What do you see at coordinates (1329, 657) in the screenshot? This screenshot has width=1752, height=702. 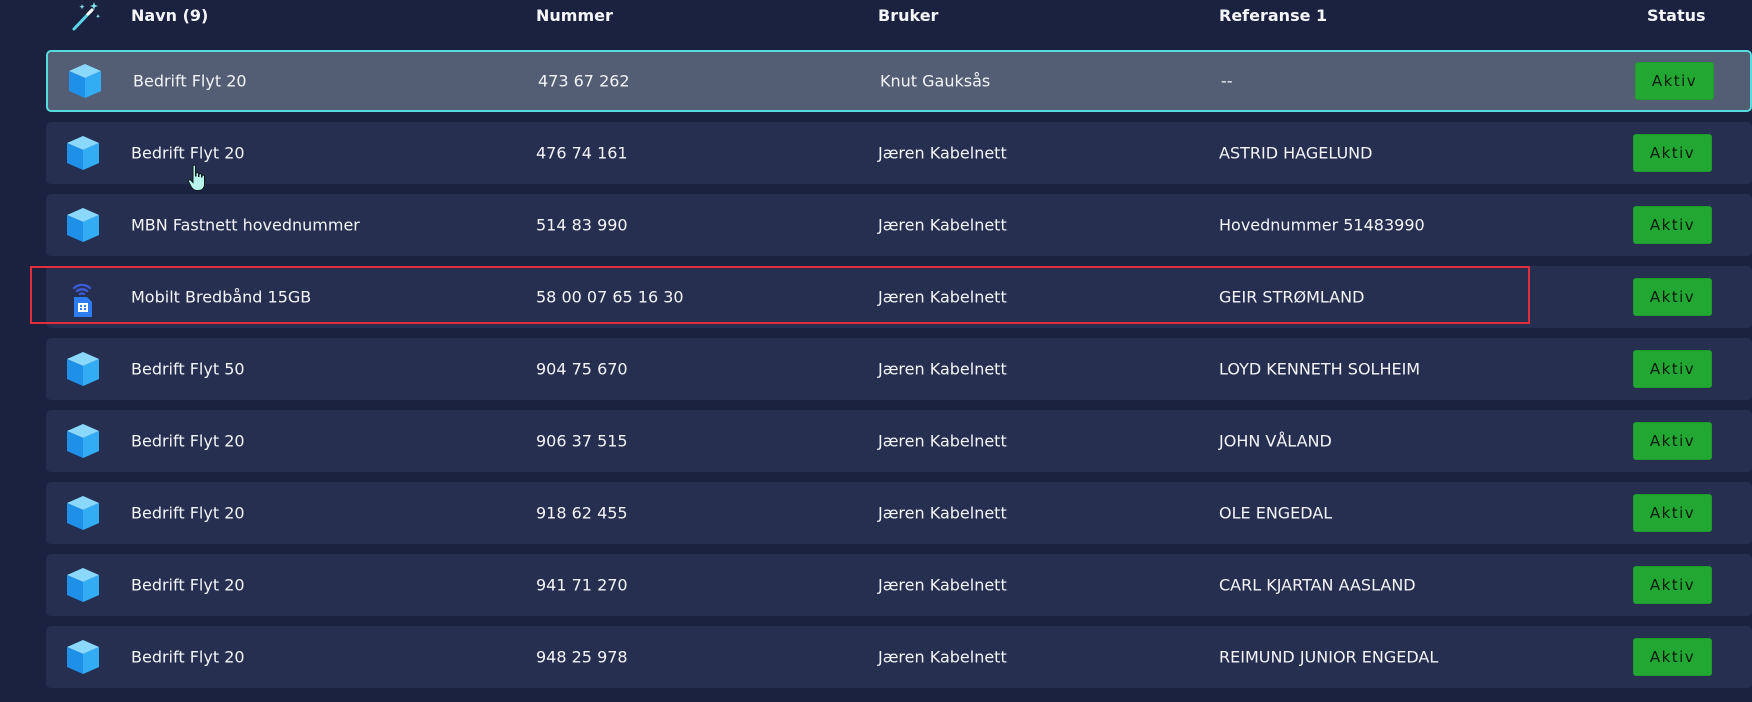 I see `row-reference: REIMUND JUNIOR ENGEDAL` at bounding box center [1329, 657].